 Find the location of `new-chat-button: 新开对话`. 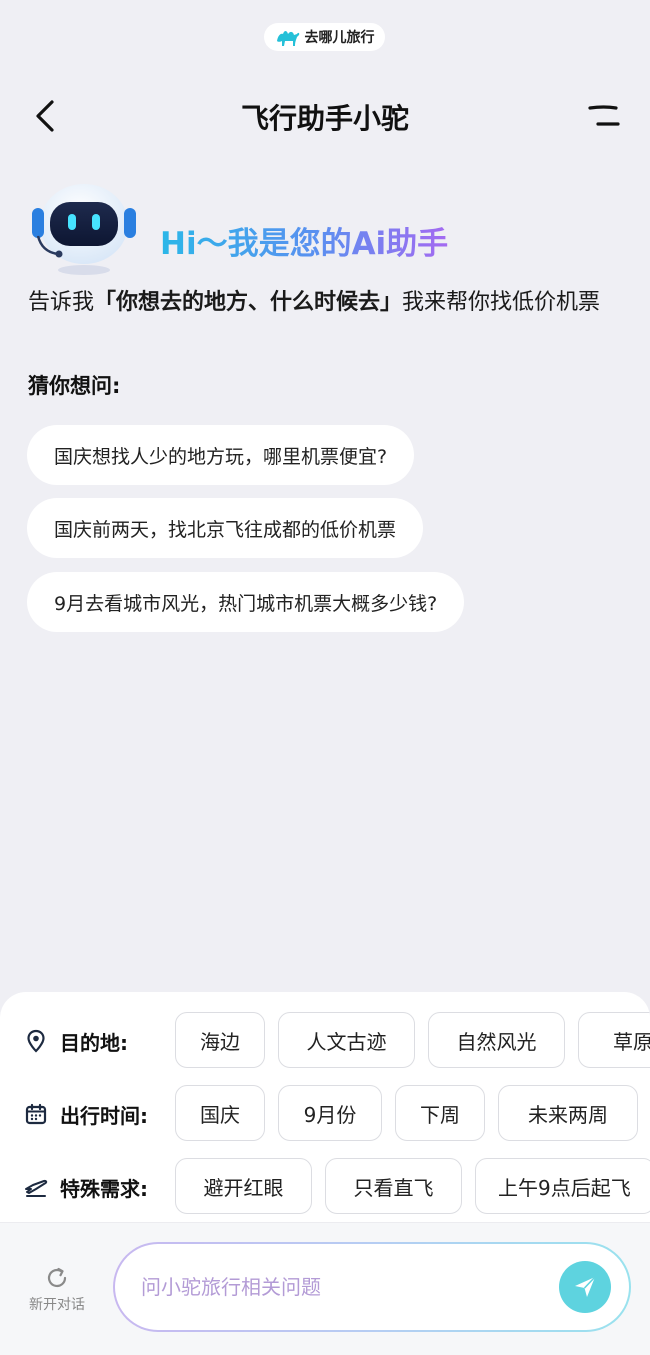

new-chat-button: 新开对话 is located at coordinates (57, 1289).